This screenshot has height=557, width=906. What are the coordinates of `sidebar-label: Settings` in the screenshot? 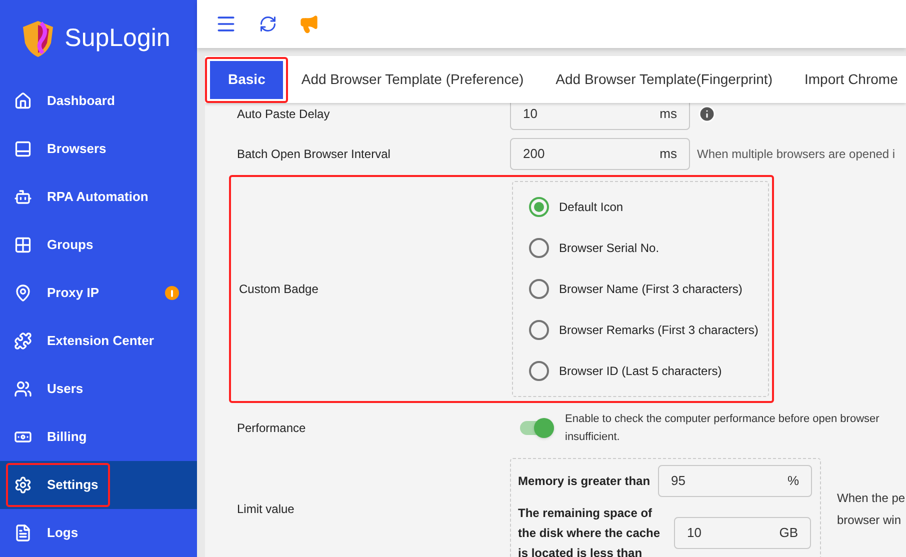 It's located at (72, 485).